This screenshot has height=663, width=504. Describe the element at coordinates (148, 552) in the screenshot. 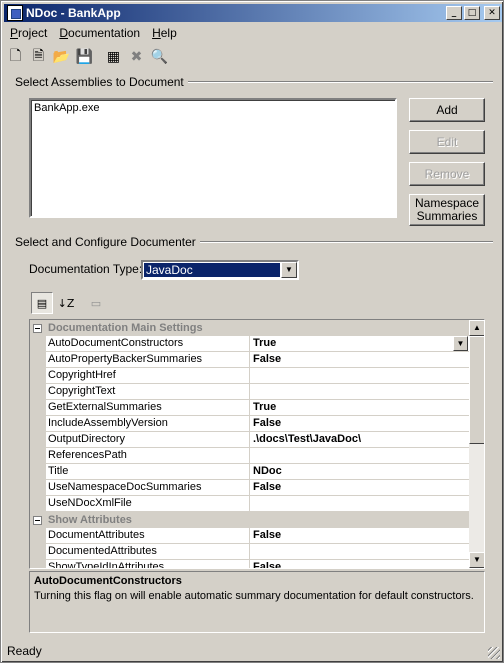

I see `property-name: DocumentedAttributes` at that location.